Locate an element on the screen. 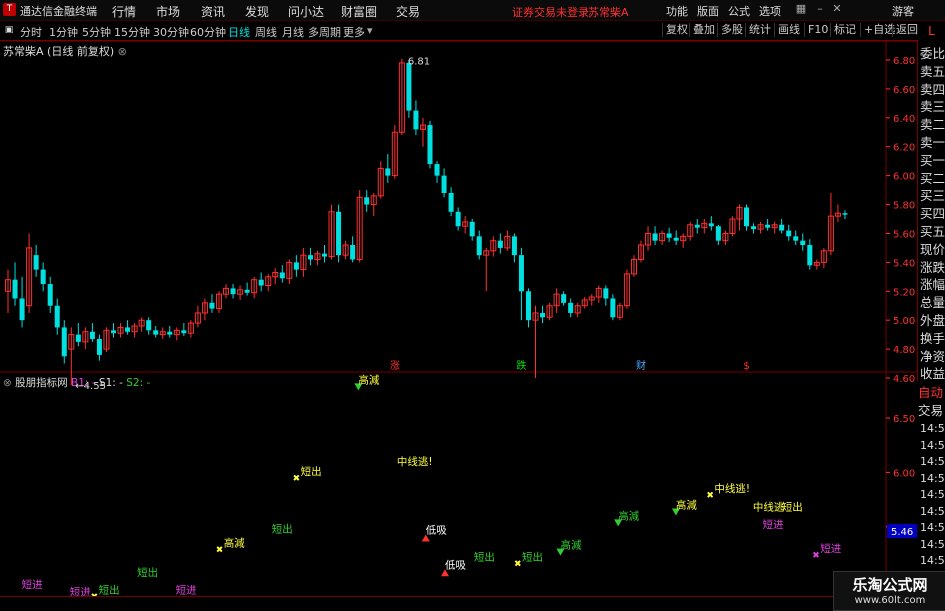 The image size is (945, 611). price-tick-label: 6.00 is located at coordinates (904, 177).